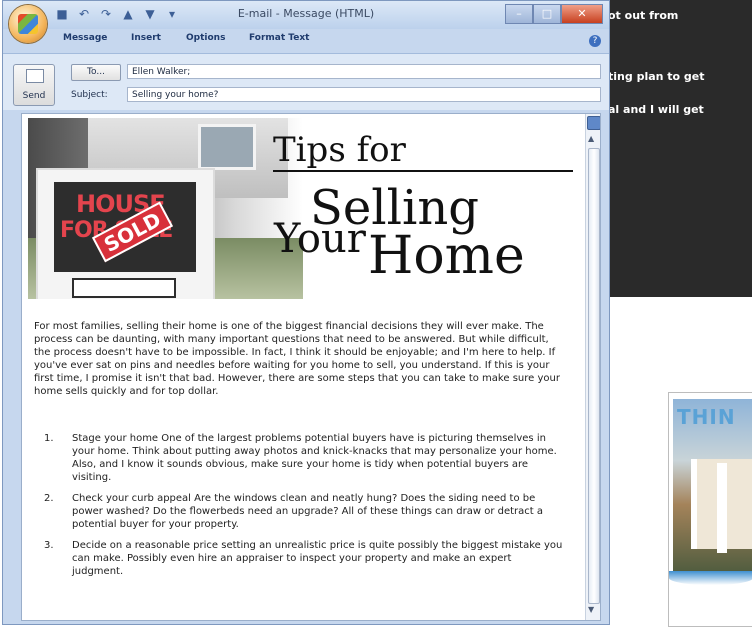 The height and width of the screenshot is (627, 752). I want to click on save-icon: ■, so click(62, 14).